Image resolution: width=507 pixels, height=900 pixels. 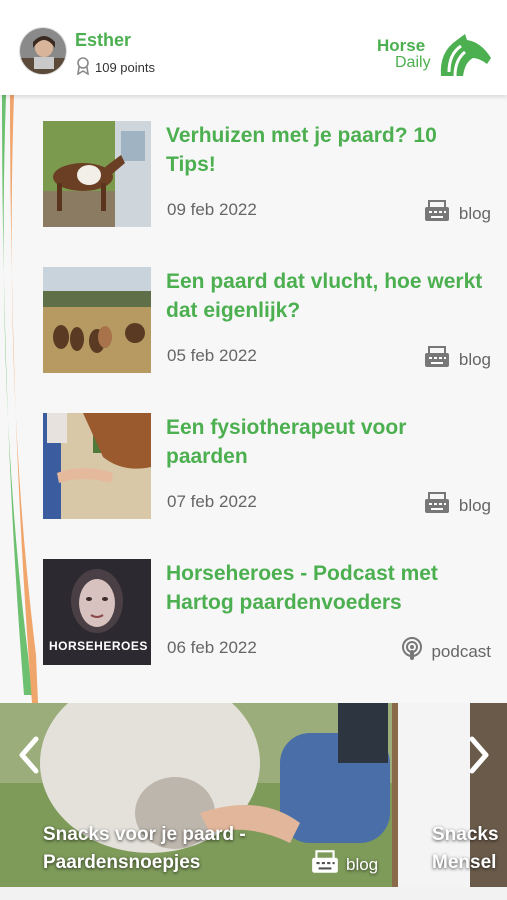 I want to click on carousel-next-button, so click(x=479, y=755).